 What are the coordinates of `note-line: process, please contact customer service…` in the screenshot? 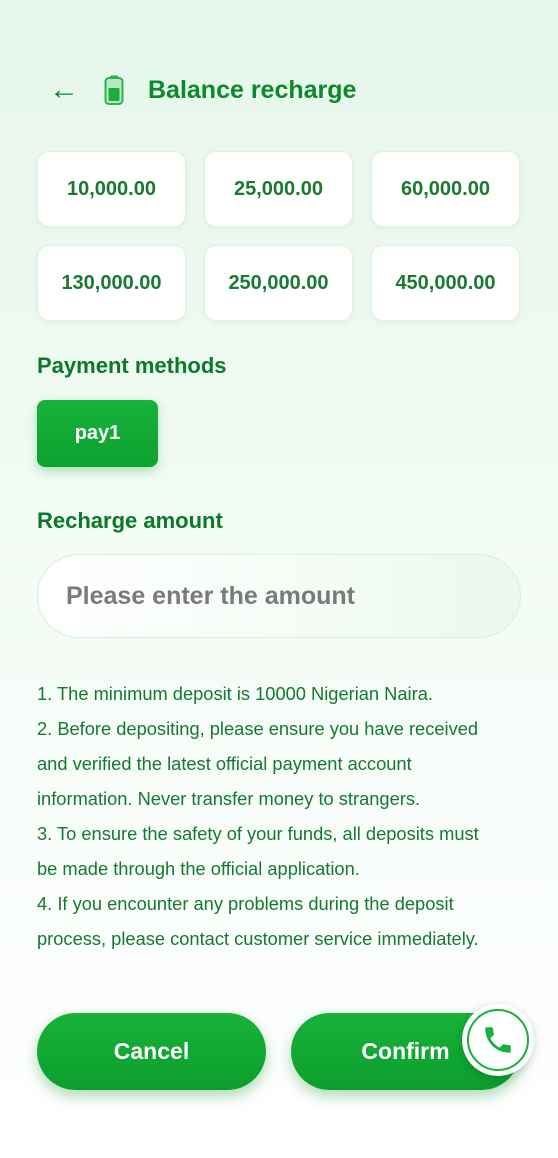 It's located at (258, 938).